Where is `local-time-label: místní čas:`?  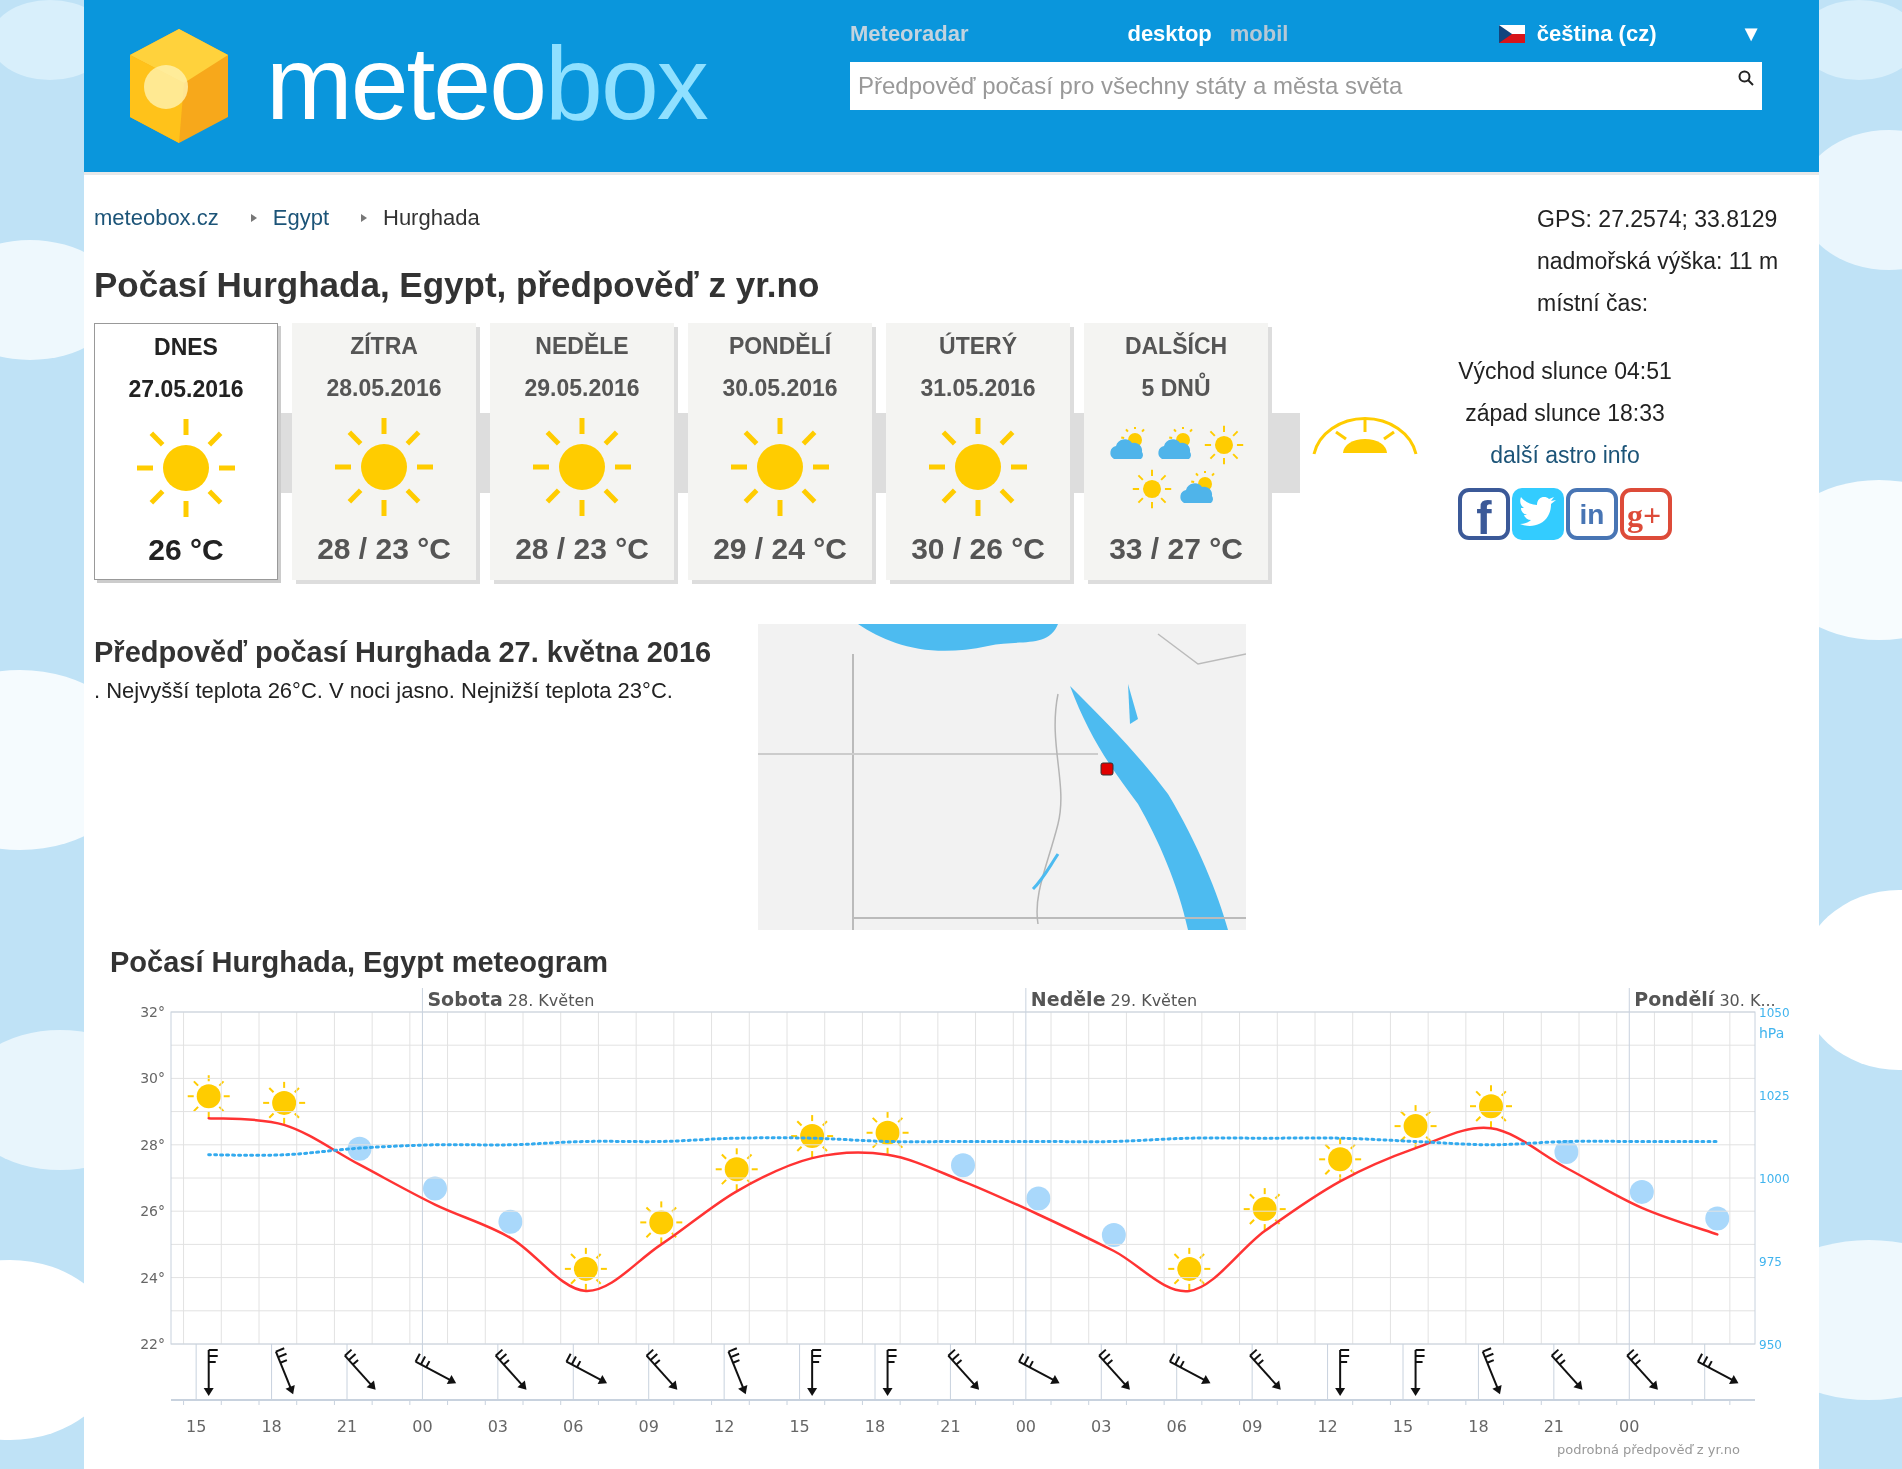
local-time-label: místní čas: is located at coordinates (1593, 303).